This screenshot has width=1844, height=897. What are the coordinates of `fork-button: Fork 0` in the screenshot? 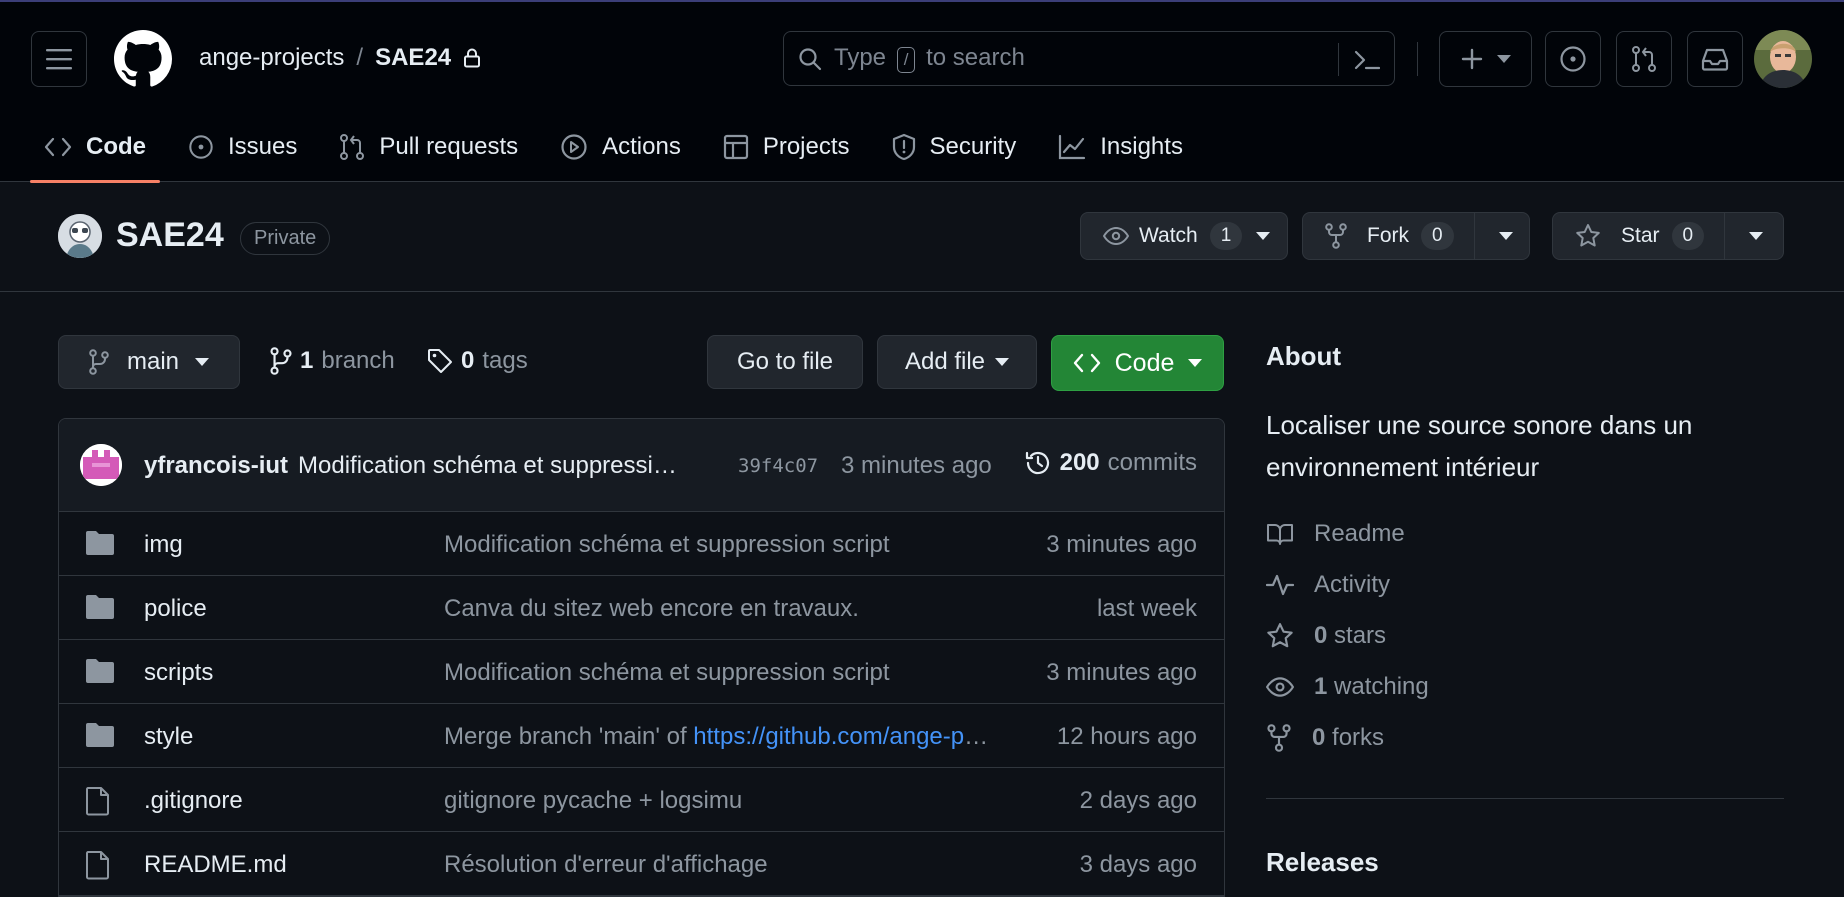 It's located at (1416, 236).